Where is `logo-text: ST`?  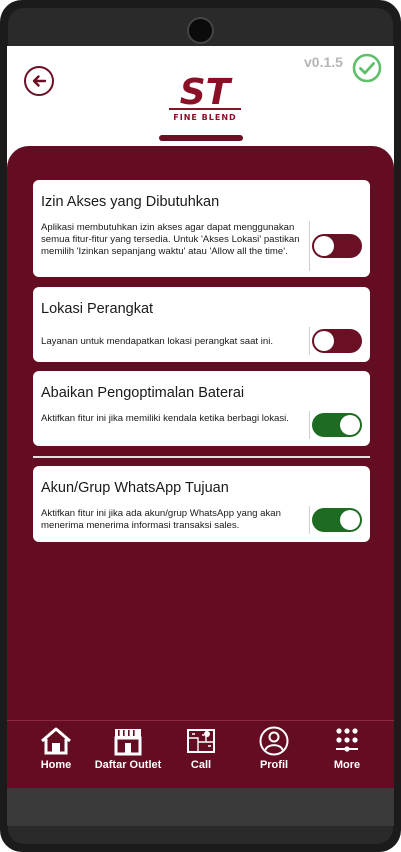
logo-text: ST is located at coordinates (206, 92).